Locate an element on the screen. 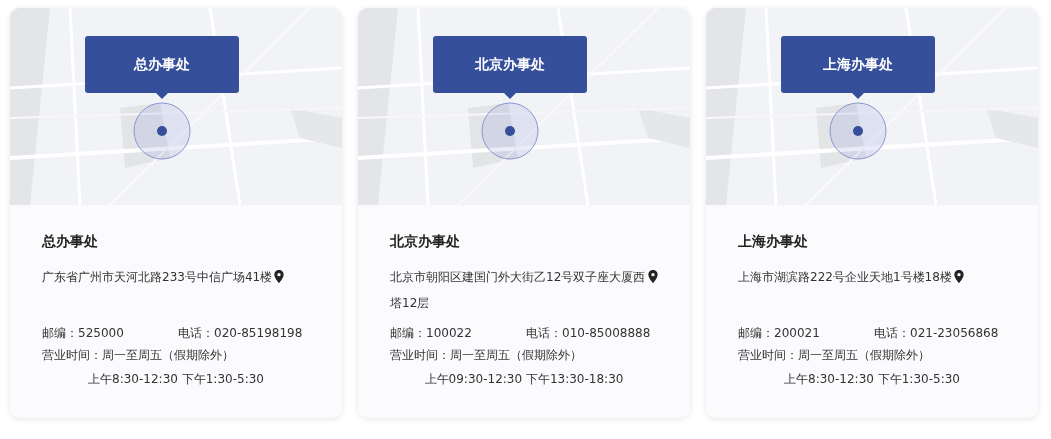 The image size is (1051, 439). phone-number: 电话：021-23056868 is located at coordinates (936, 333).